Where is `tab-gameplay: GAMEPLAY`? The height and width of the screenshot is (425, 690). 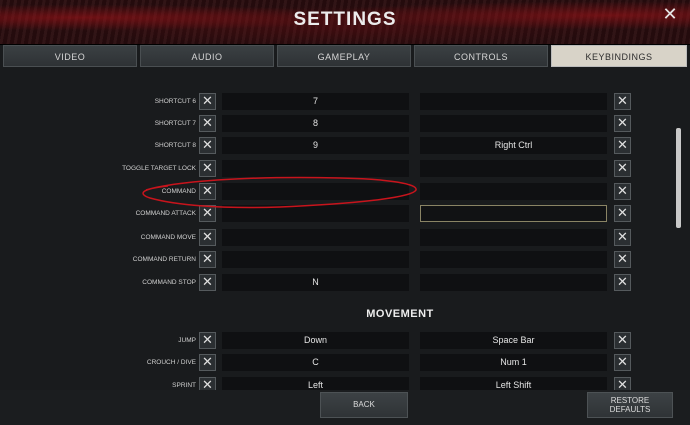
tab-gameplay: GAMEPLAY is located at coordinates (344, 56).